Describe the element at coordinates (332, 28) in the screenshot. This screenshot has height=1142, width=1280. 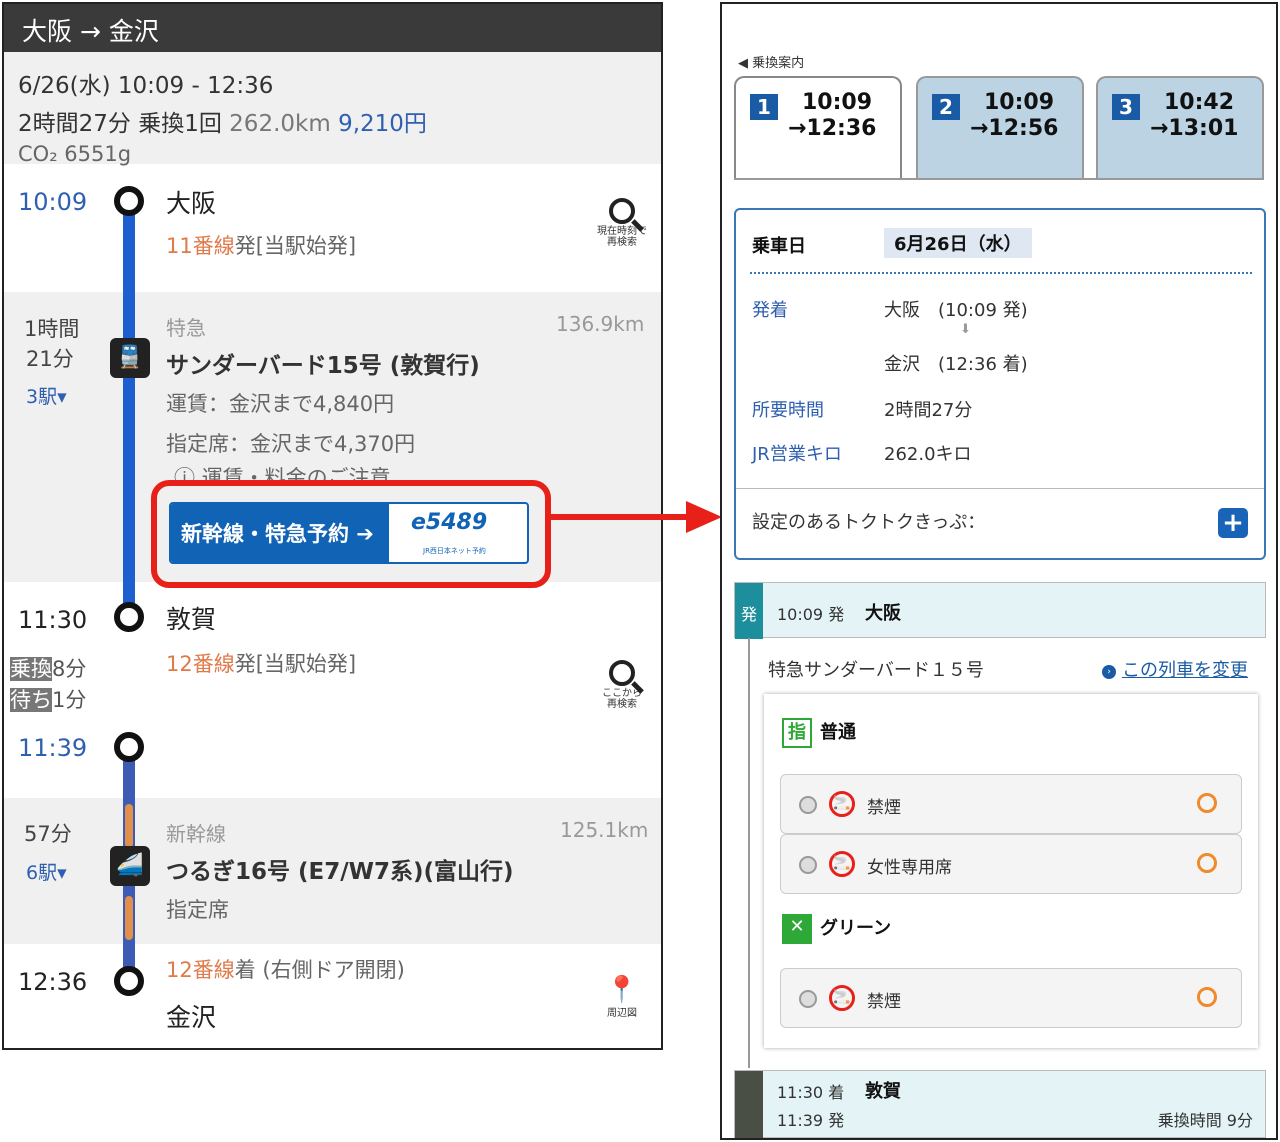
I see `route-header: 大阪 → 金沢` at that location.